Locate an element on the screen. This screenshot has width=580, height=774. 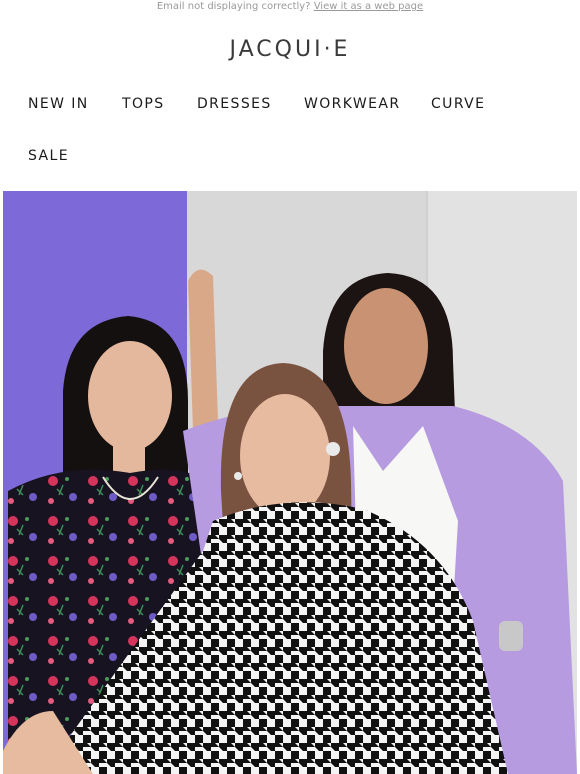
raised-arm is located at coordinates (203, 350).